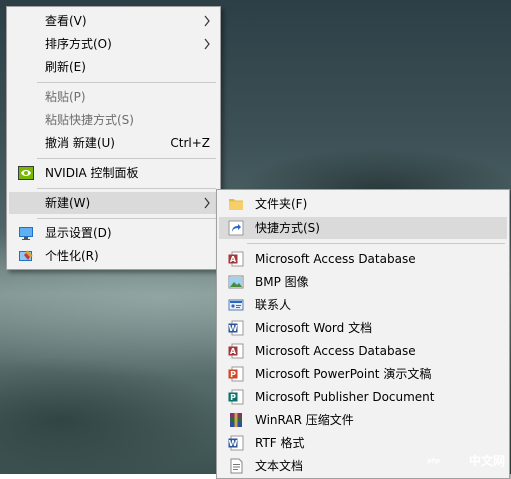  Describe the element at coordinates (113, 233) in the screenshot. I see `menu-item-display-settings: 显示设置(D)` at that location.